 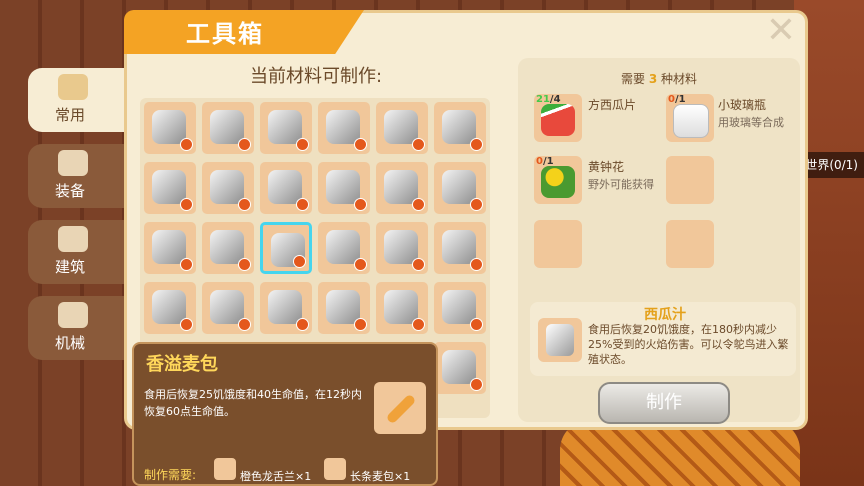 What do you see at coordinates (612, 105) in the screenshot?
I see `material-name: 方西瓜片` at bounding box center [612, 105].